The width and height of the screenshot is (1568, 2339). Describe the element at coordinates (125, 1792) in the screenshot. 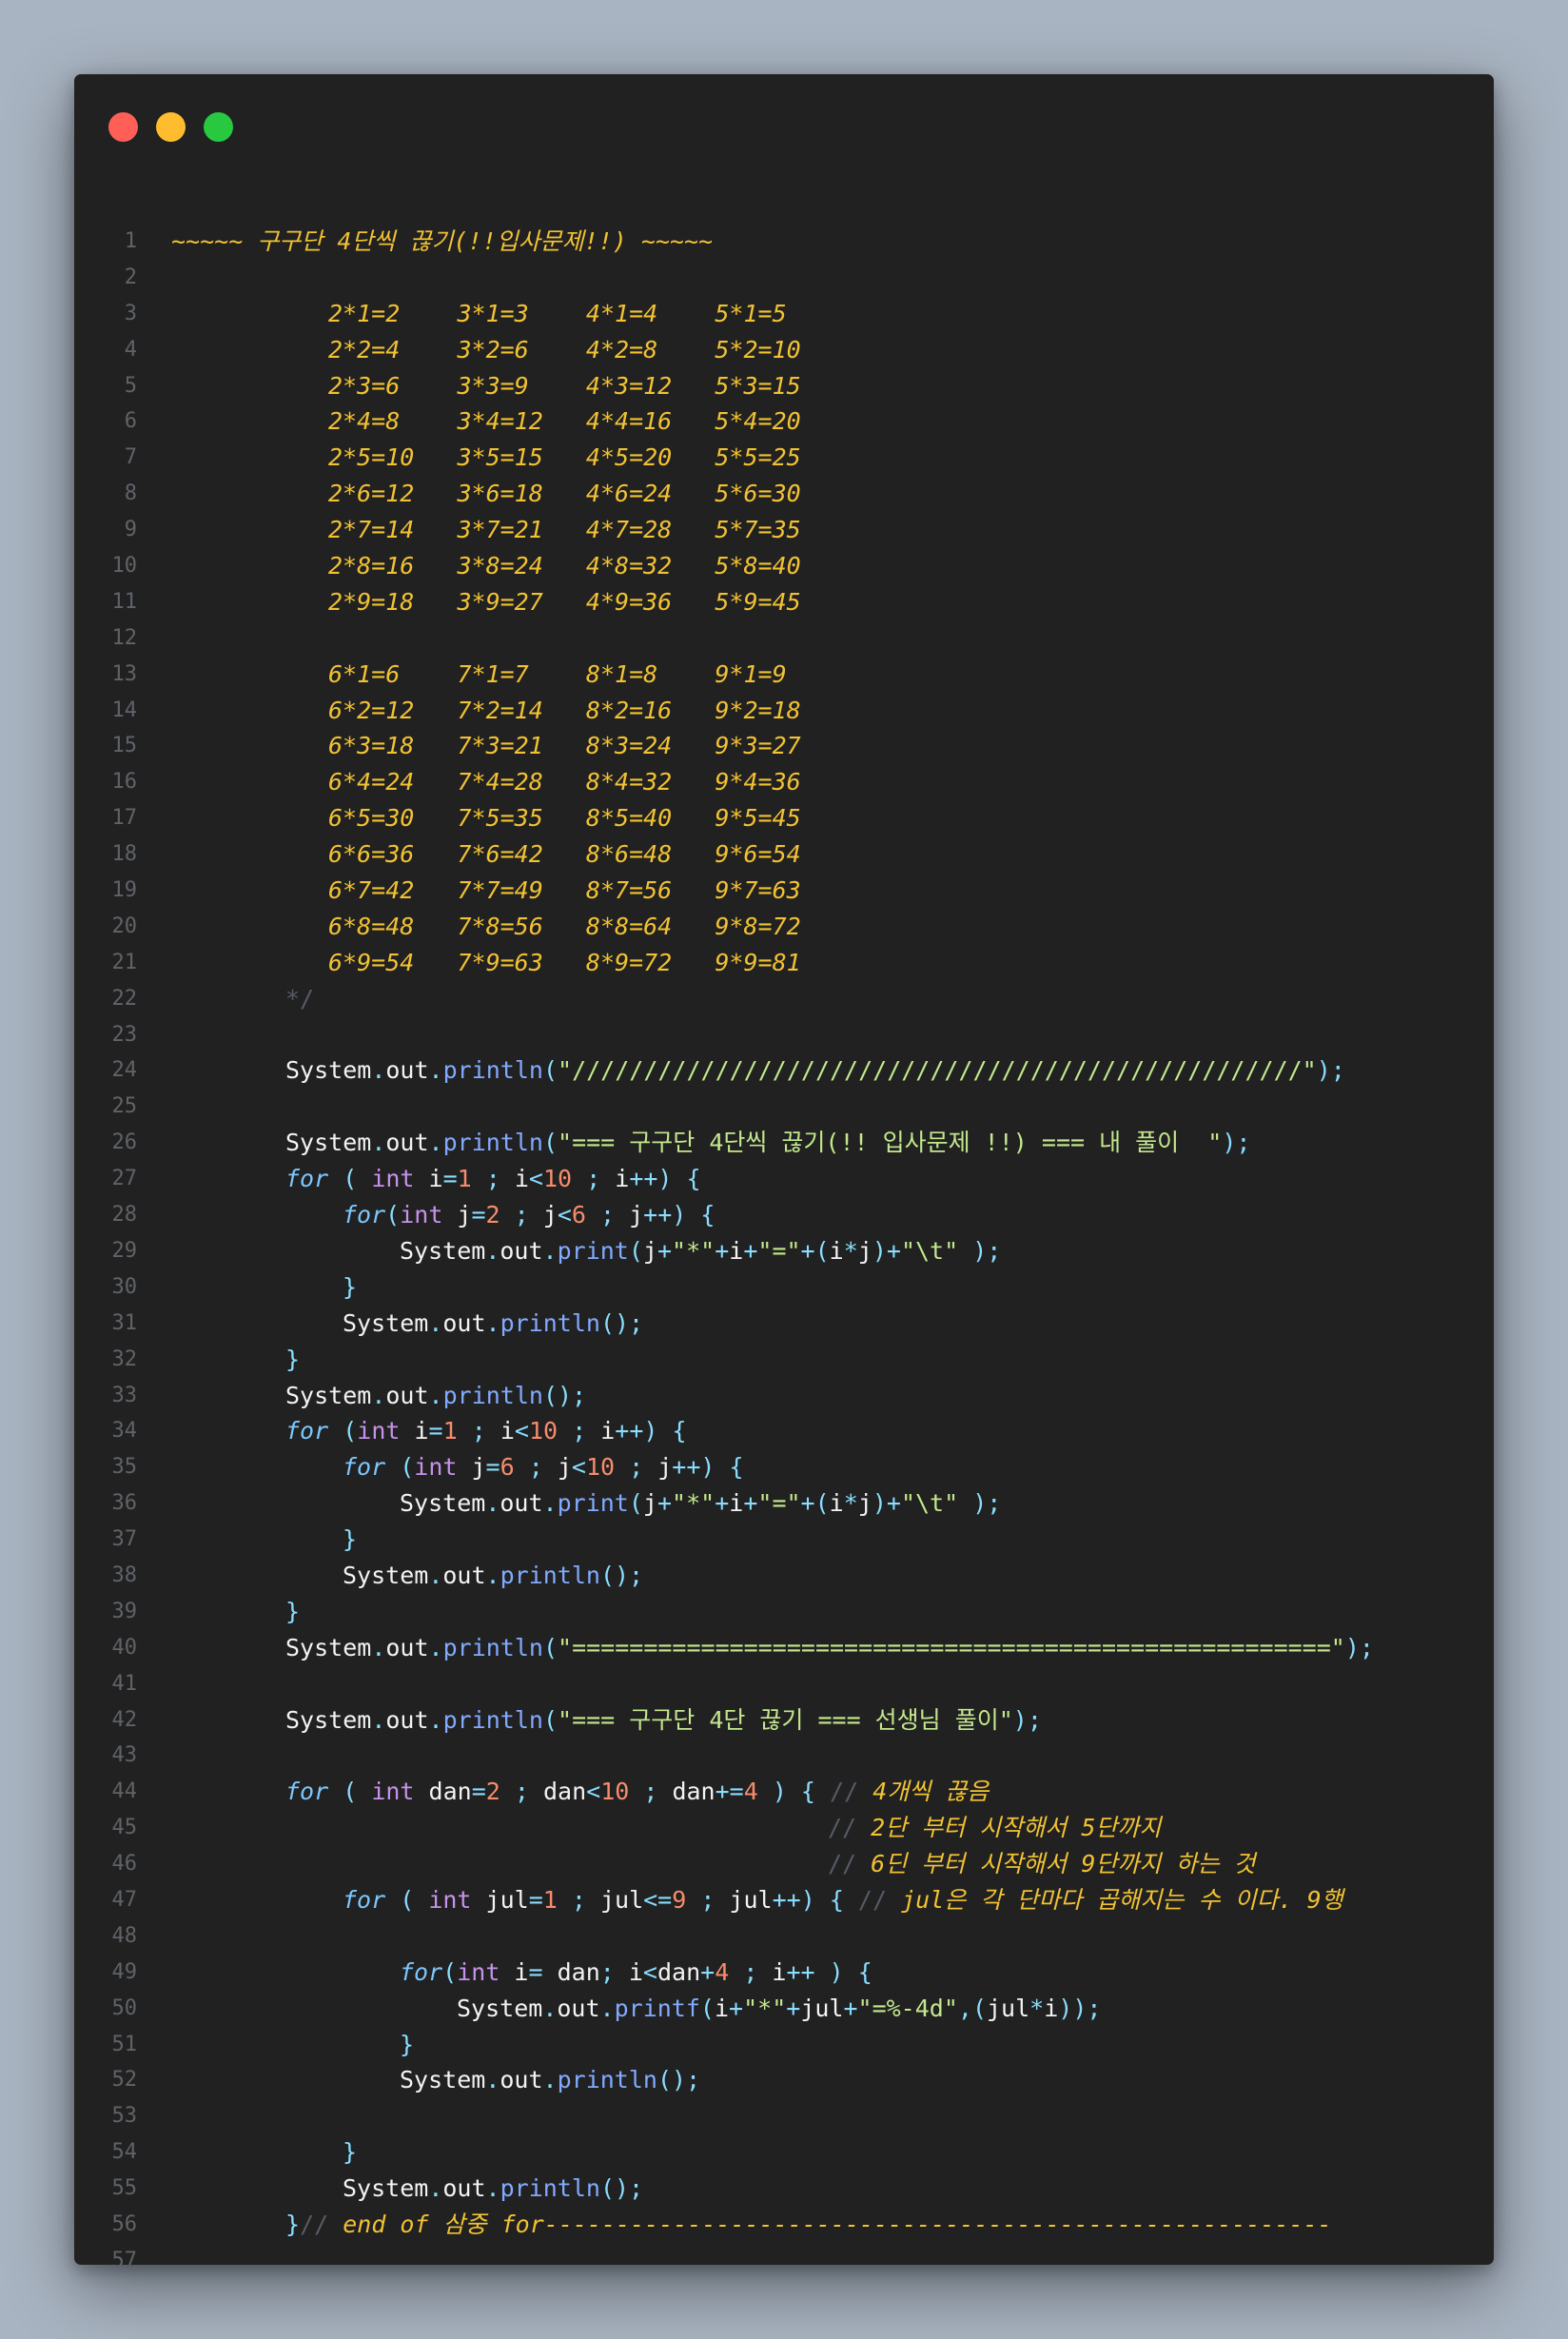

I see `line-number: 44` at that location.